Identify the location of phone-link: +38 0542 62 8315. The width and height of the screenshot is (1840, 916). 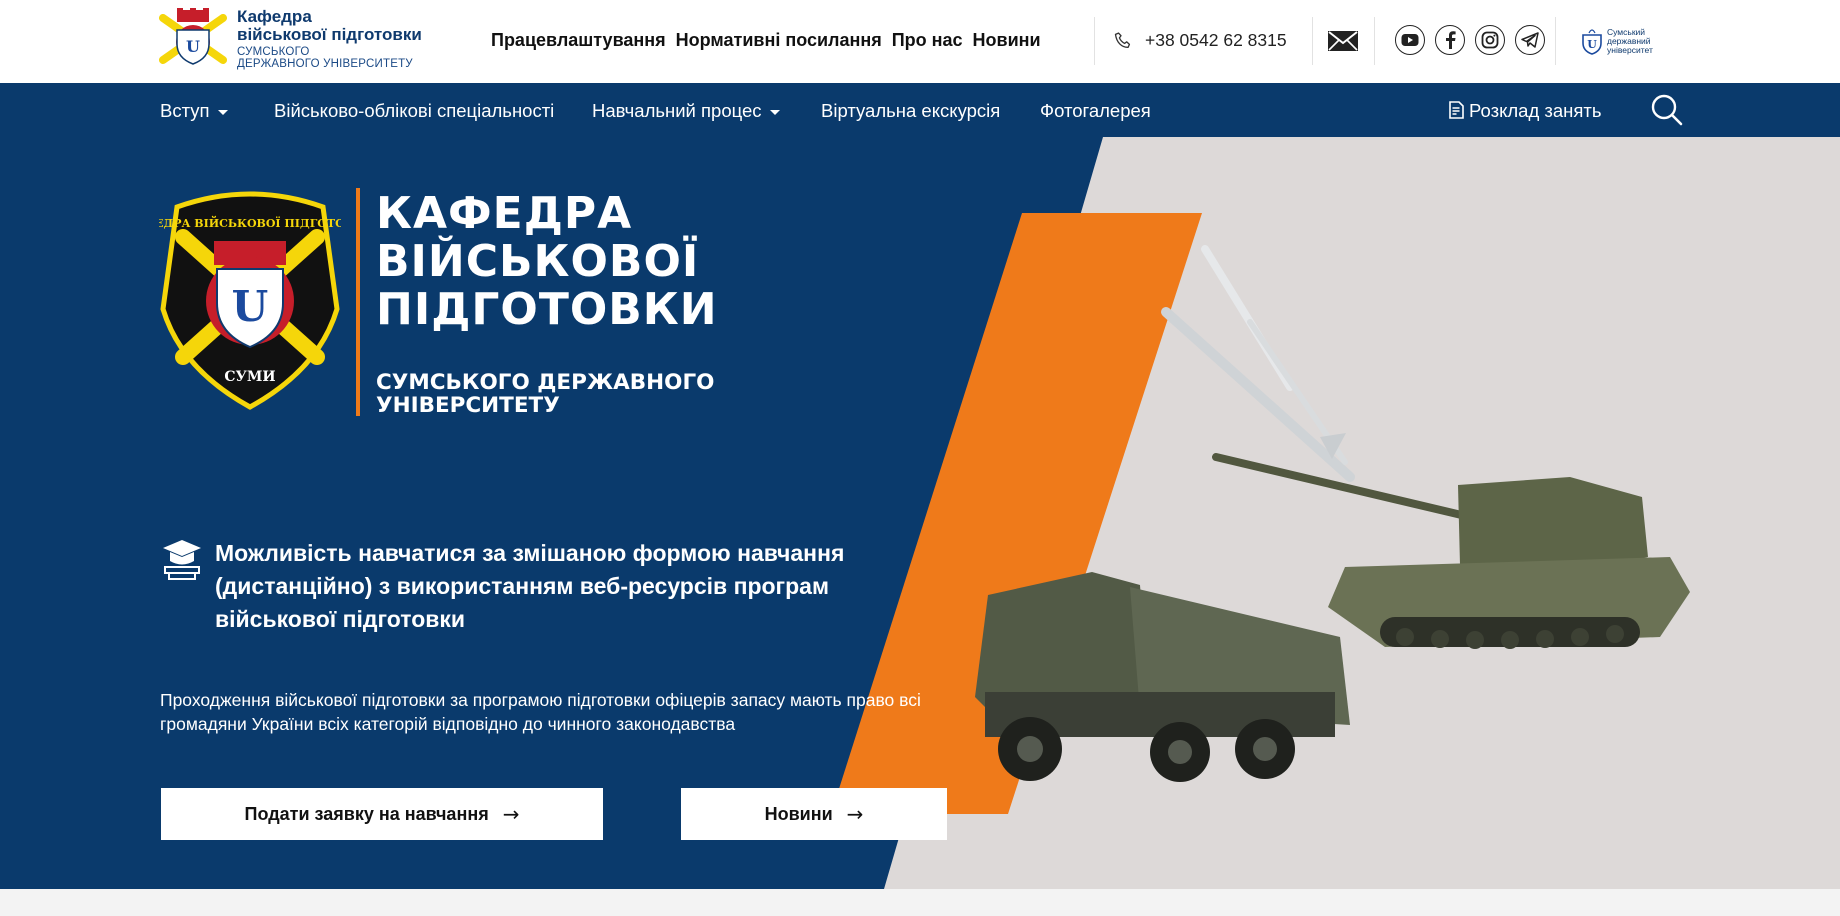
(1200, 40).